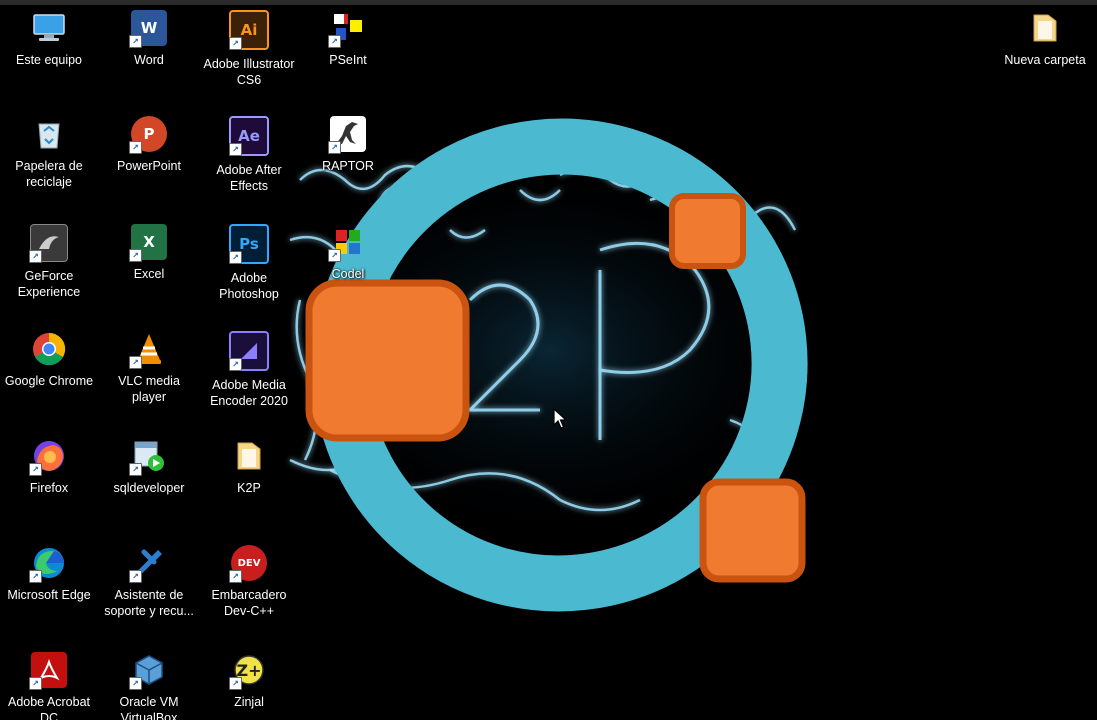  What do you see at coordinates (707, 231) in the screenshot?
I see `logo-square-small` at bounding box center [707, 231].